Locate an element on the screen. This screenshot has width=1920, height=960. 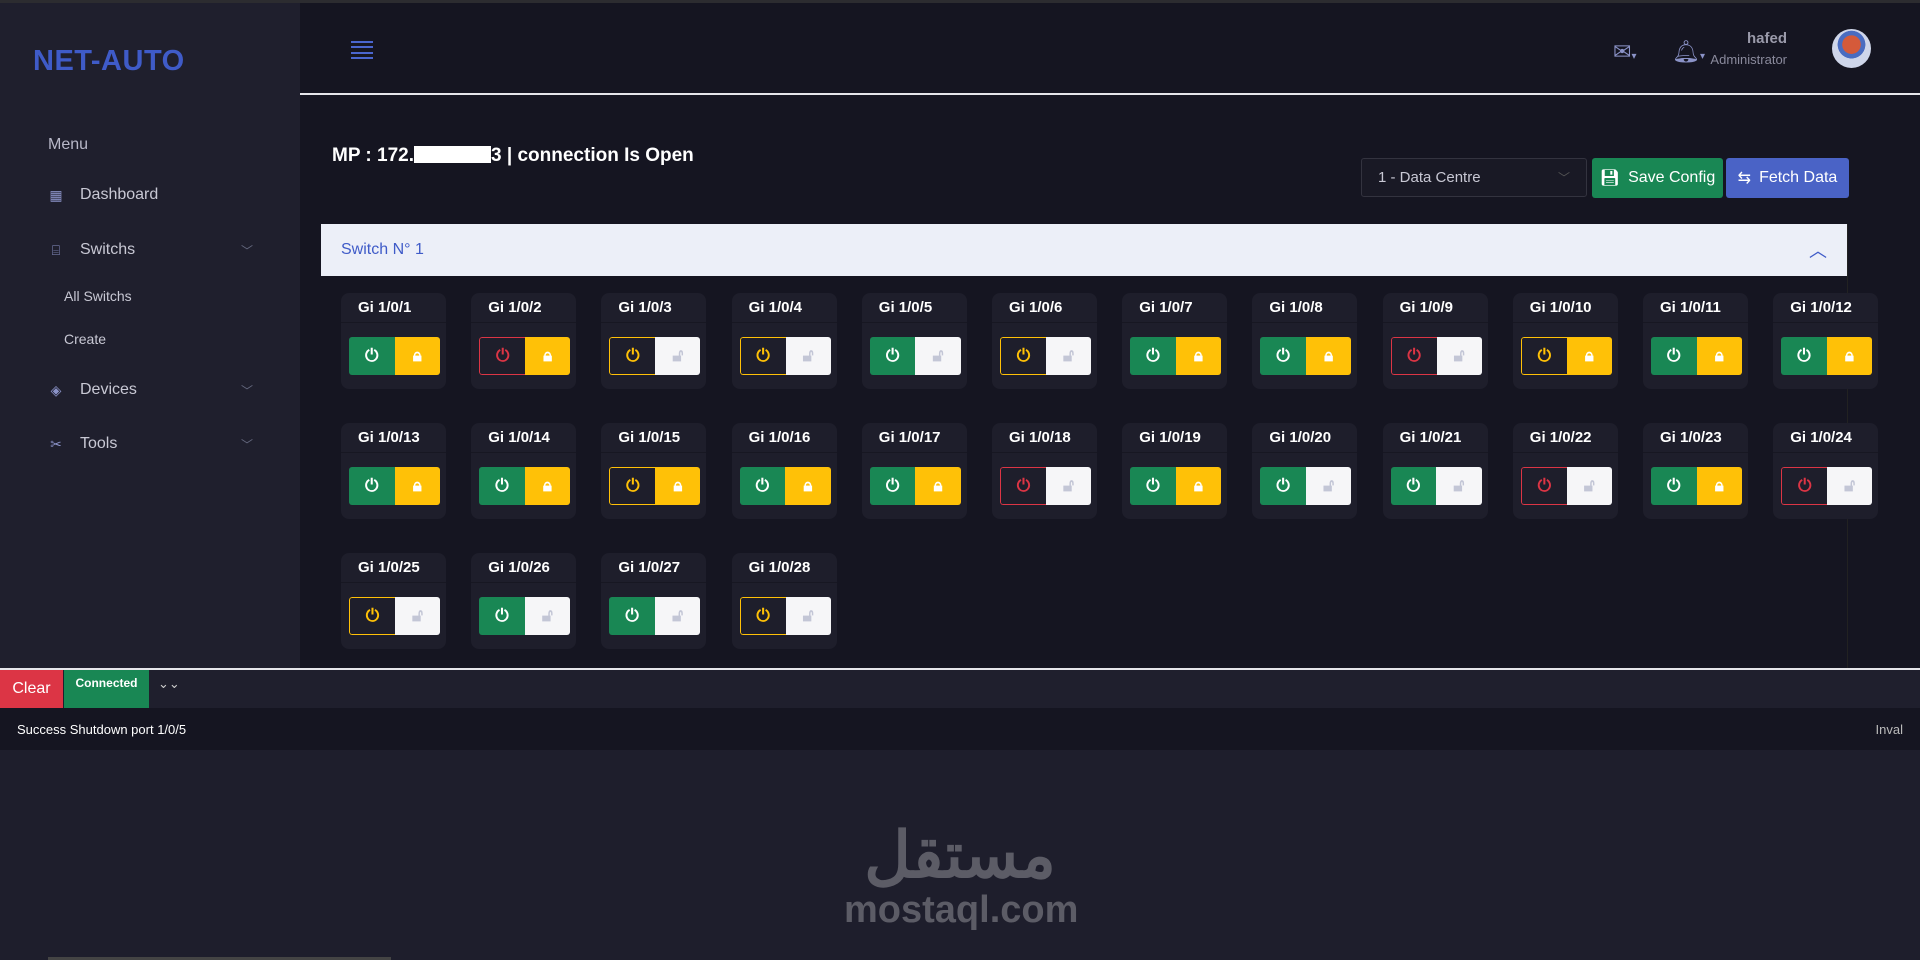
clear-button: Clear is located at coordinates (31, 689).